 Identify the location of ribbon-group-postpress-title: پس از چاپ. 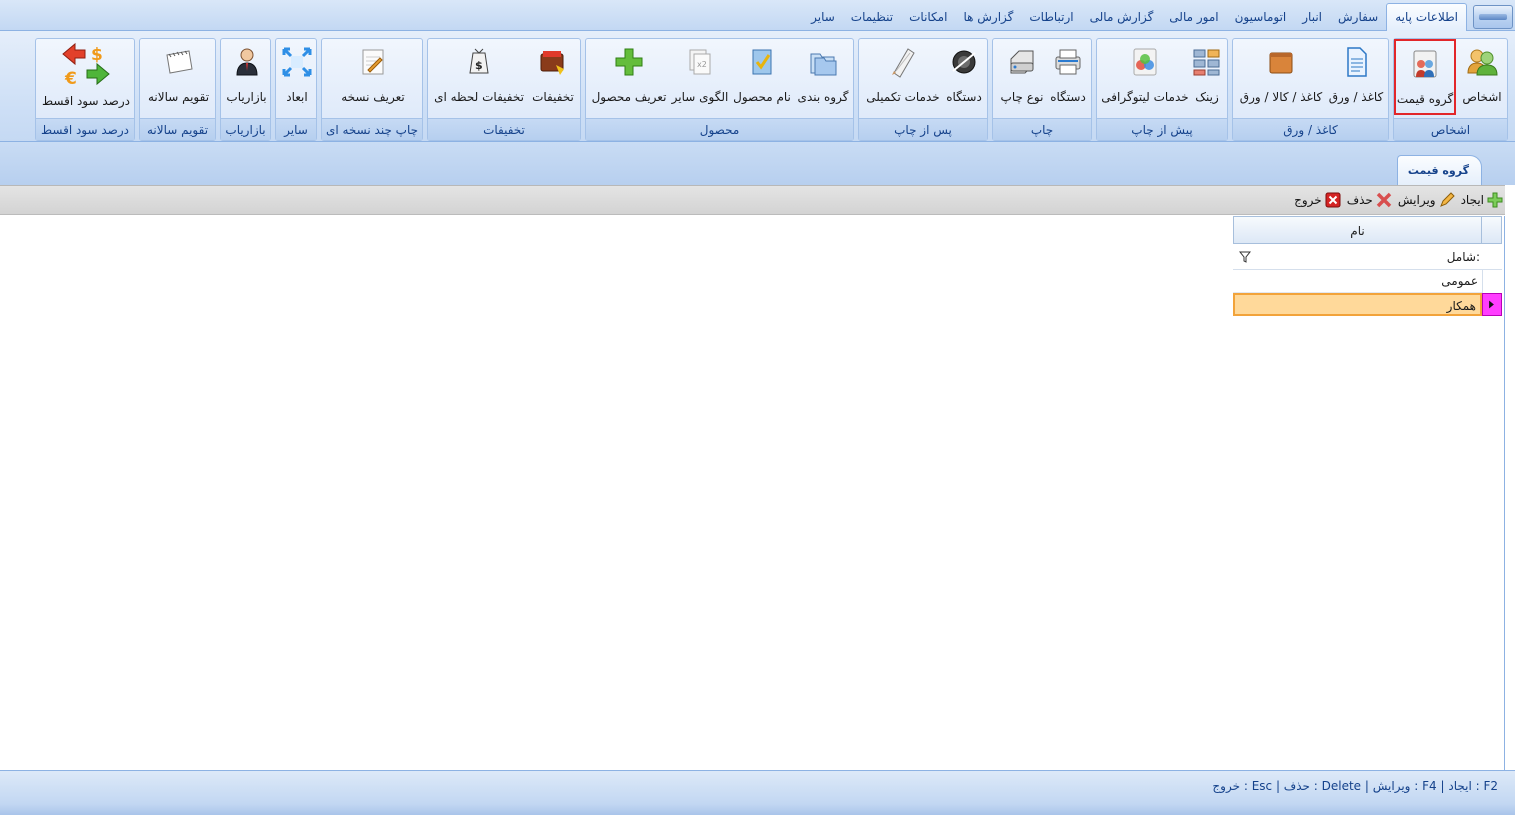
(923, 129).